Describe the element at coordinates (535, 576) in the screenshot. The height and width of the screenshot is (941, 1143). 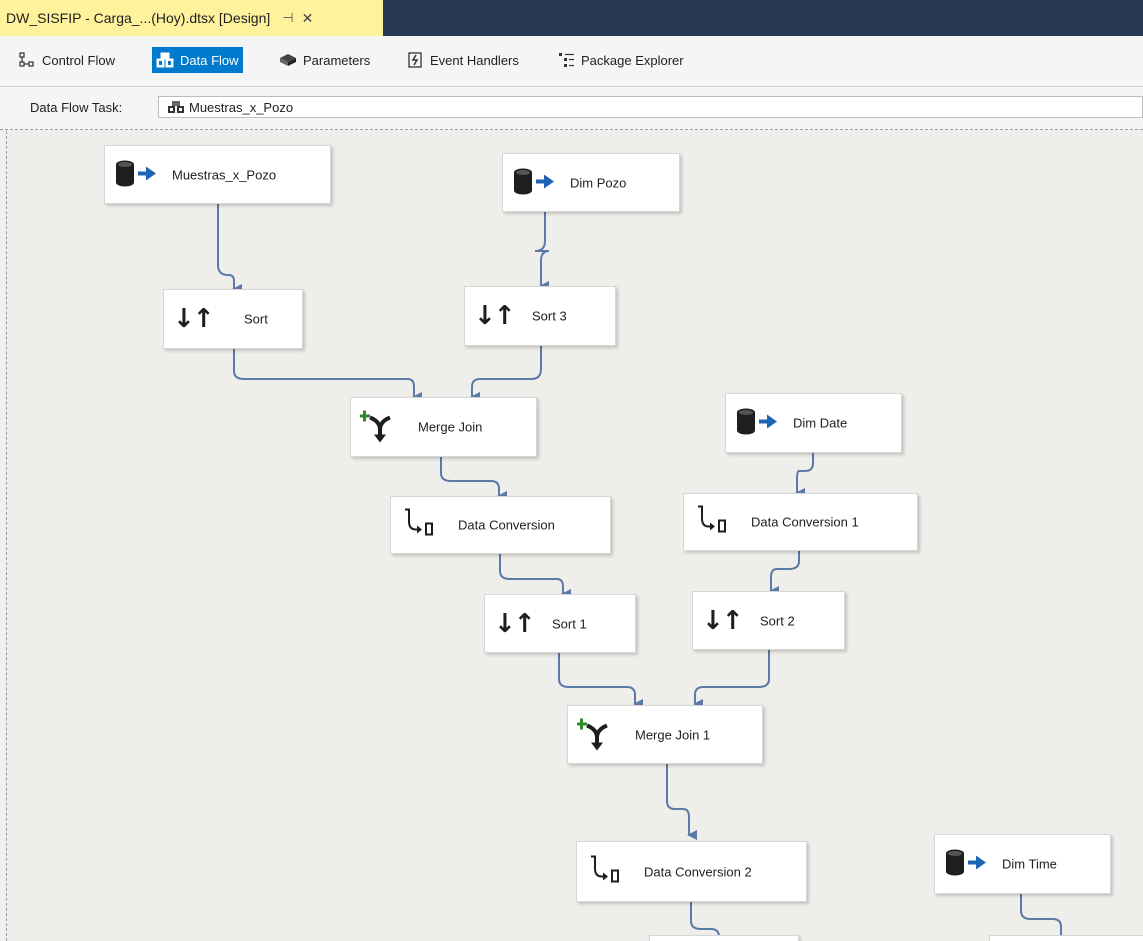
I see `path-dataconv-to-sort1` at that location.